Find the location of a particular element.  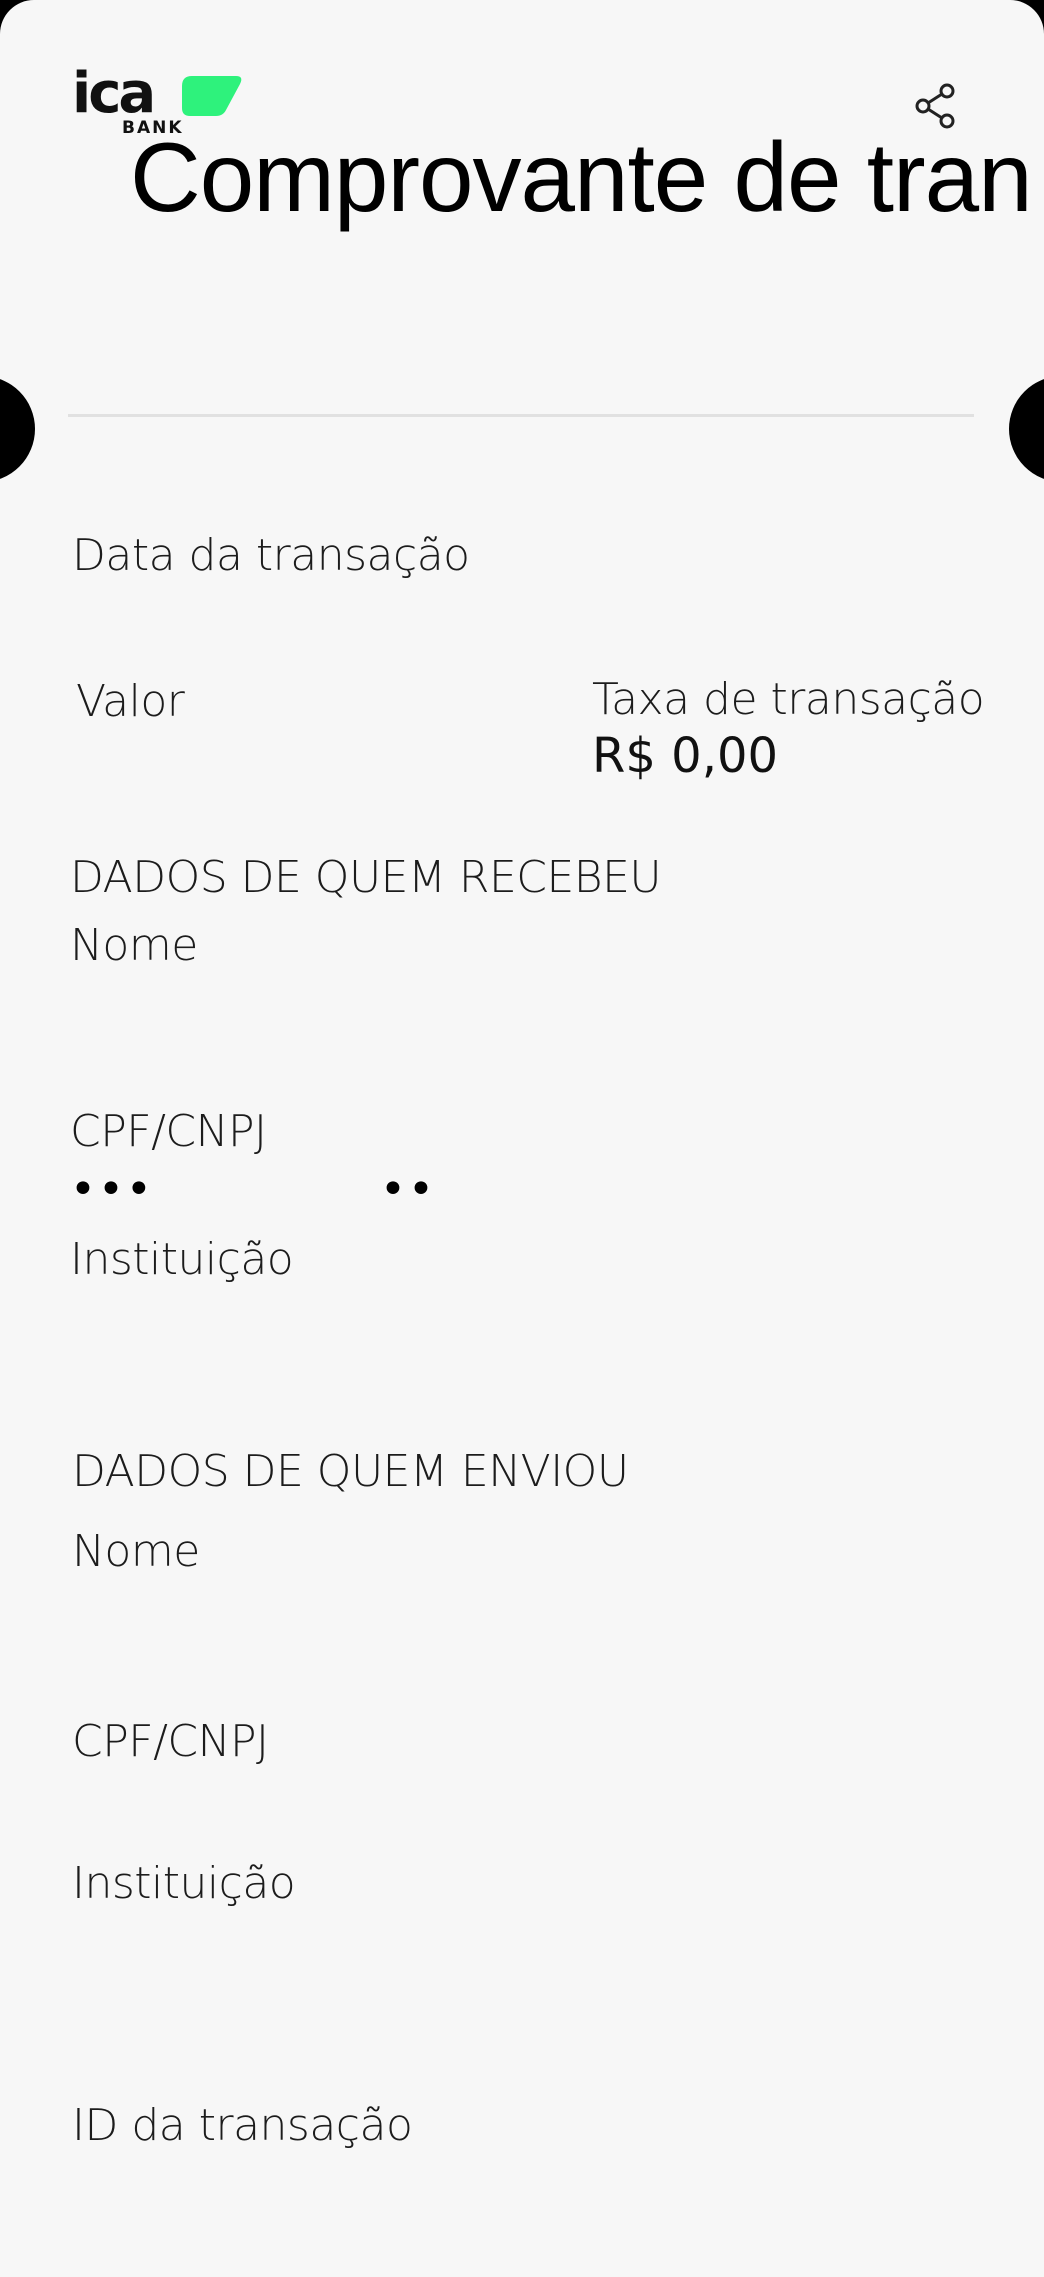

receiver-name-label: Nome is located at coordinates (134, 945).